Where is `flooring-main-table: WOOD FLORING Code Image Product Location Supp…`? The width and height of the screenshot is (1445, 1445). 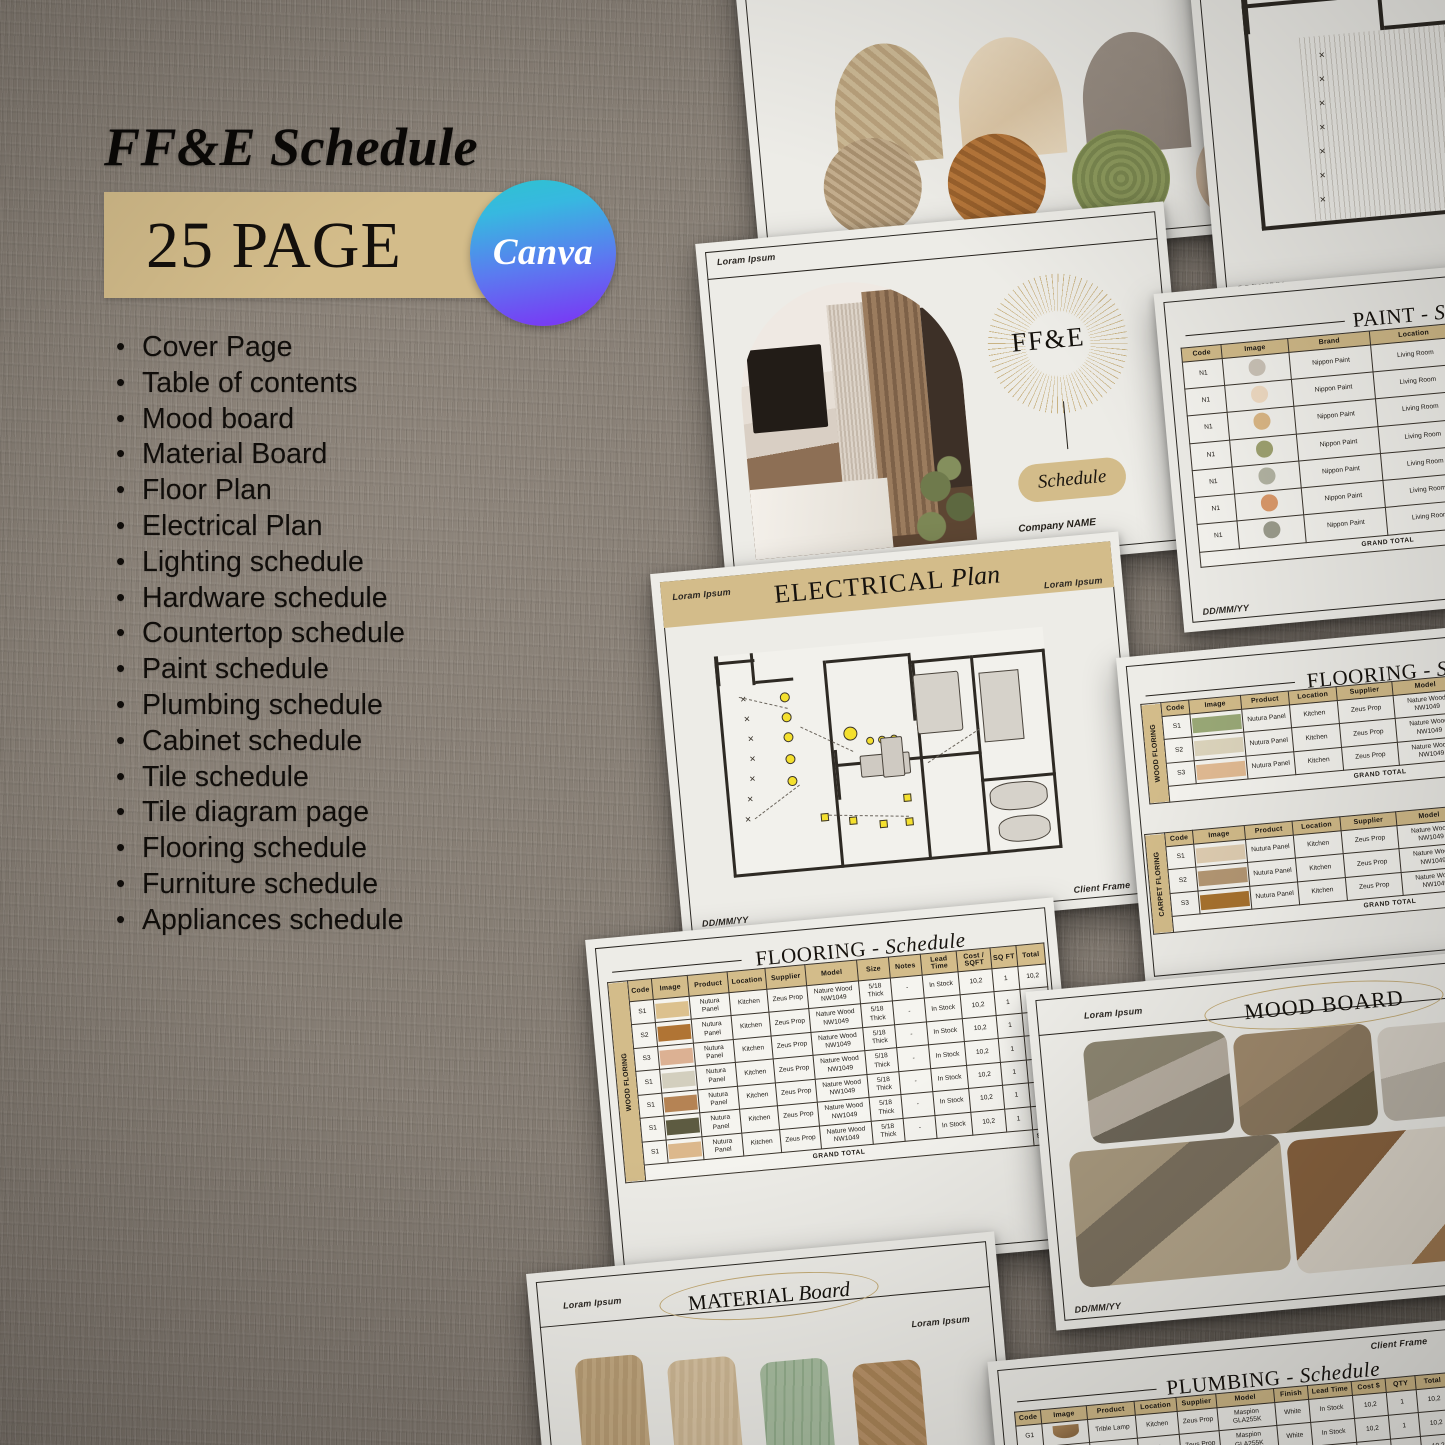
flooring-main-table: WOOD FLORING Code Image Product Location Supp… is located at coordinates (834, 1062).